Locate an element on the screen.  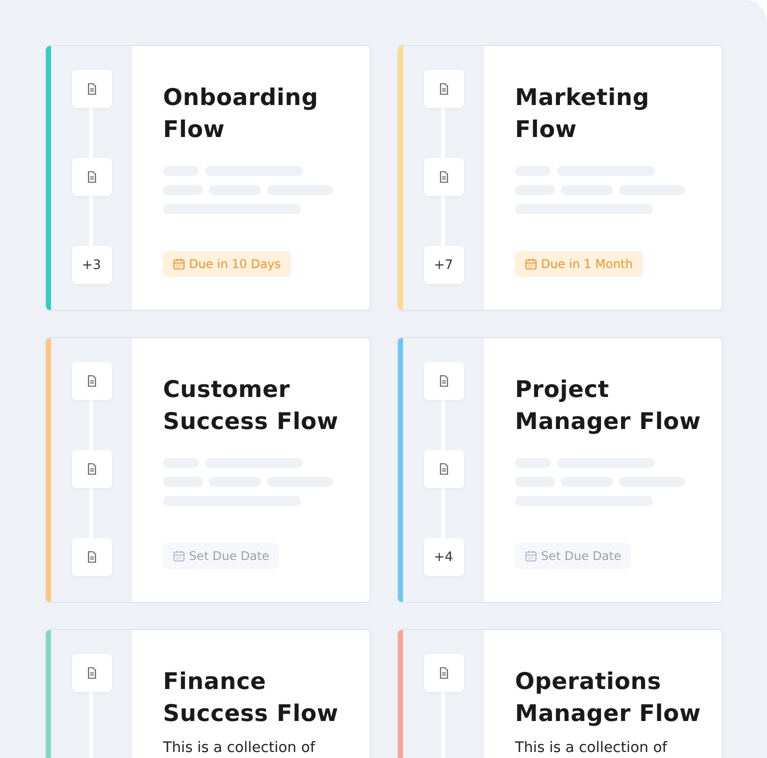
due-date-label: Due in 10 Days is located at coordinates (235, 264).